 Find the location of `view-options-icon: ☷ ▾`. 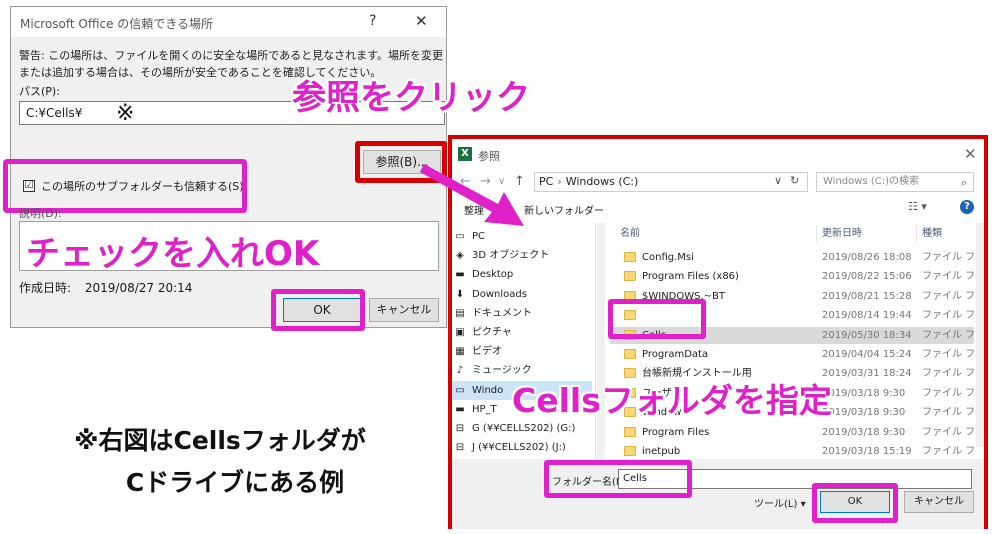

view-options-icon: ☷ ▾ is located at coordinates (917, 206).